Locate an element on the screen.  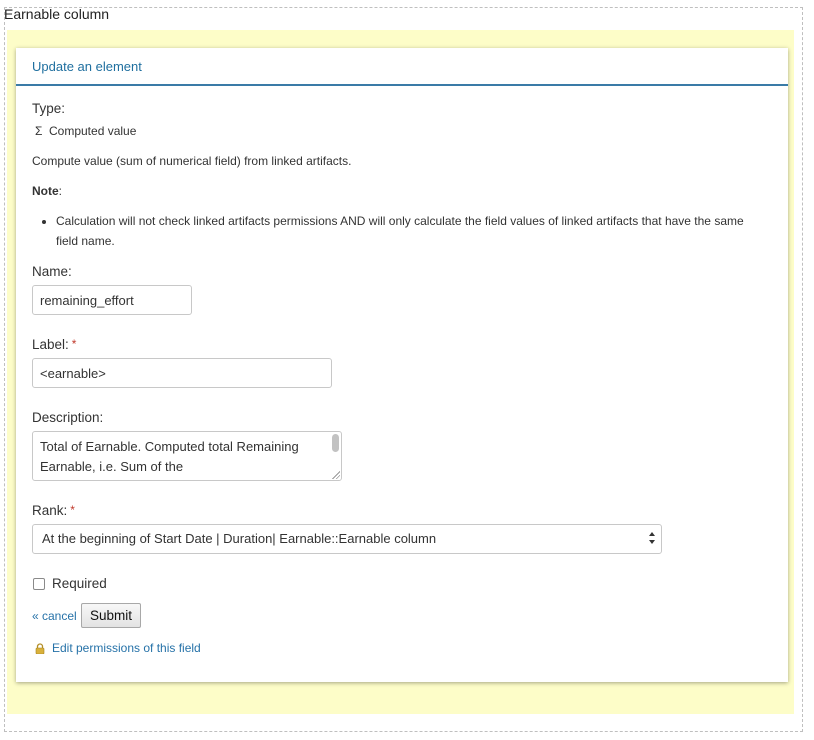
sigma-icon: Σ is located at coordinates (39, 131).